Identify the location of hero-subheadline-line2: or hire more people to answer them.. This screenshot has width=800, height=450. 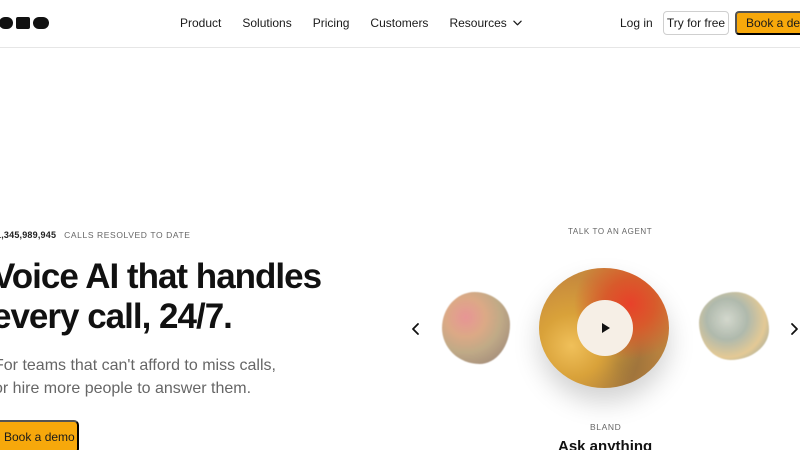
(126, 388).